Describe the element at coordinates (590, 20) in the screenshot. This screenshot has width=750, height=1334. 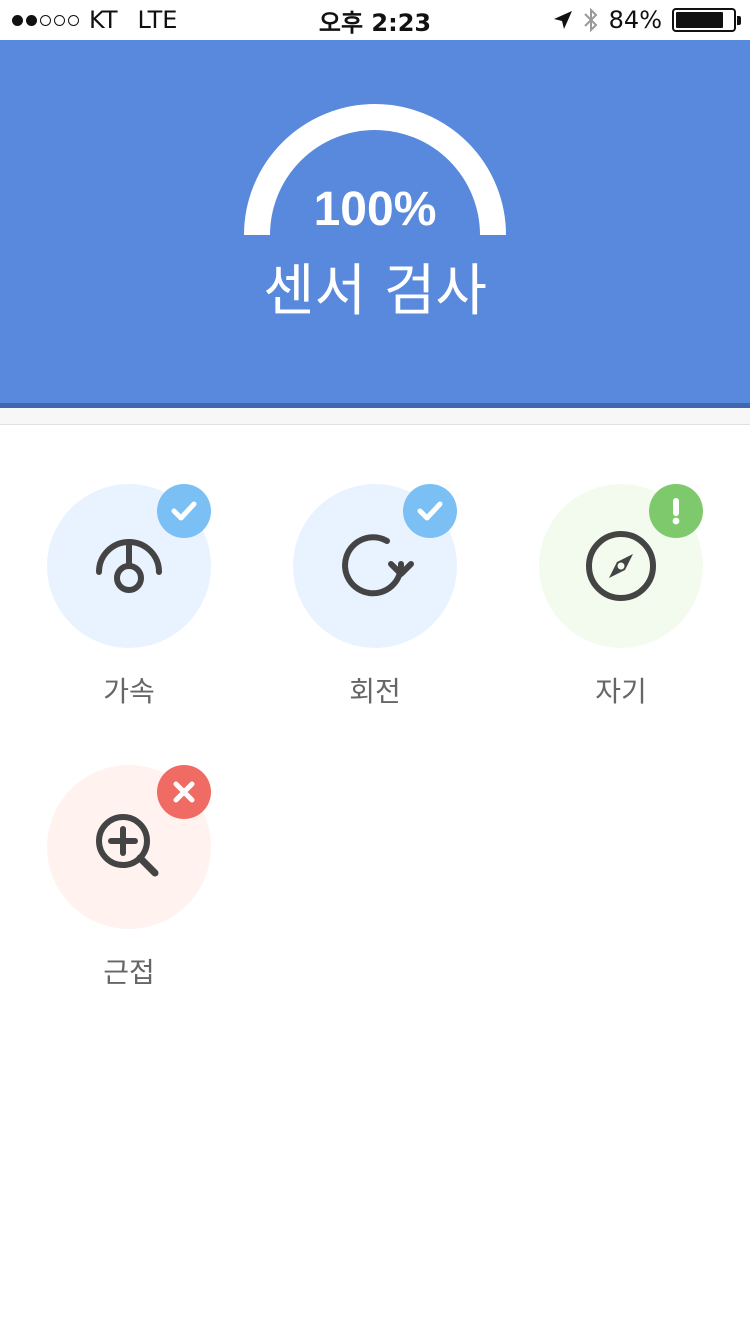
I see `bluetooth-icon` at that location.